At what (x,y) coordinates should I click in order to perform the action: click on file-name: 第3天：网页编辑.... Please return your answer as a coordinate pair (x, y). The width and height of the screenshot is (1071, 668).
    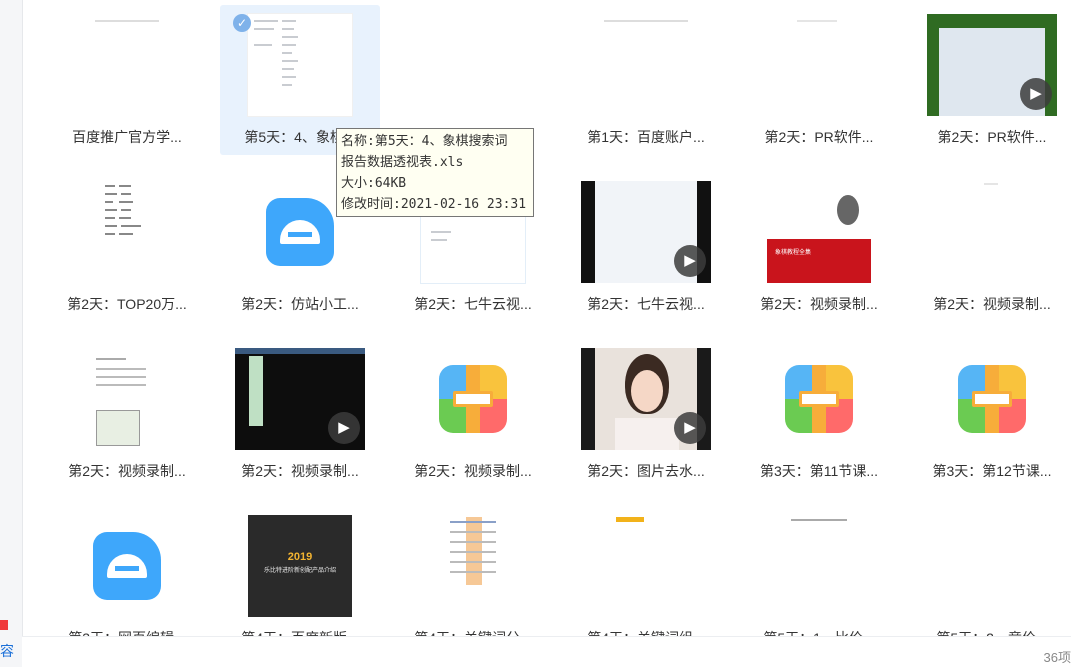
    Looking at the image, I should click on (127, 632).